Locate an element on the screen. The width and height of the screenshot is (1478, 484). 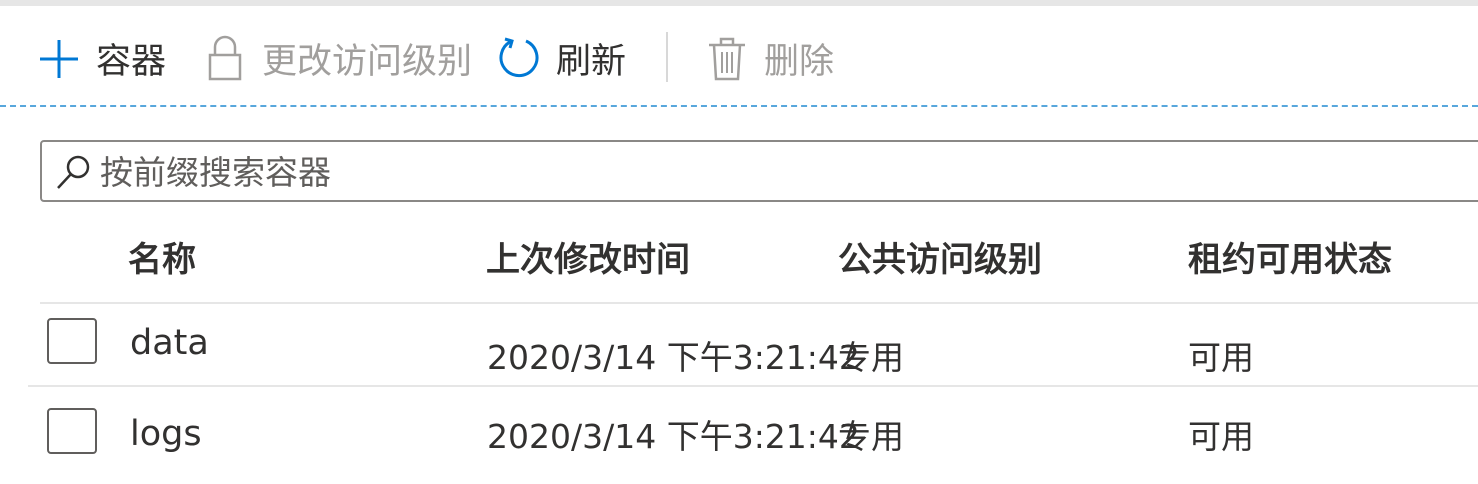
toolbar-focus-line is located at coordinates (739, 106).